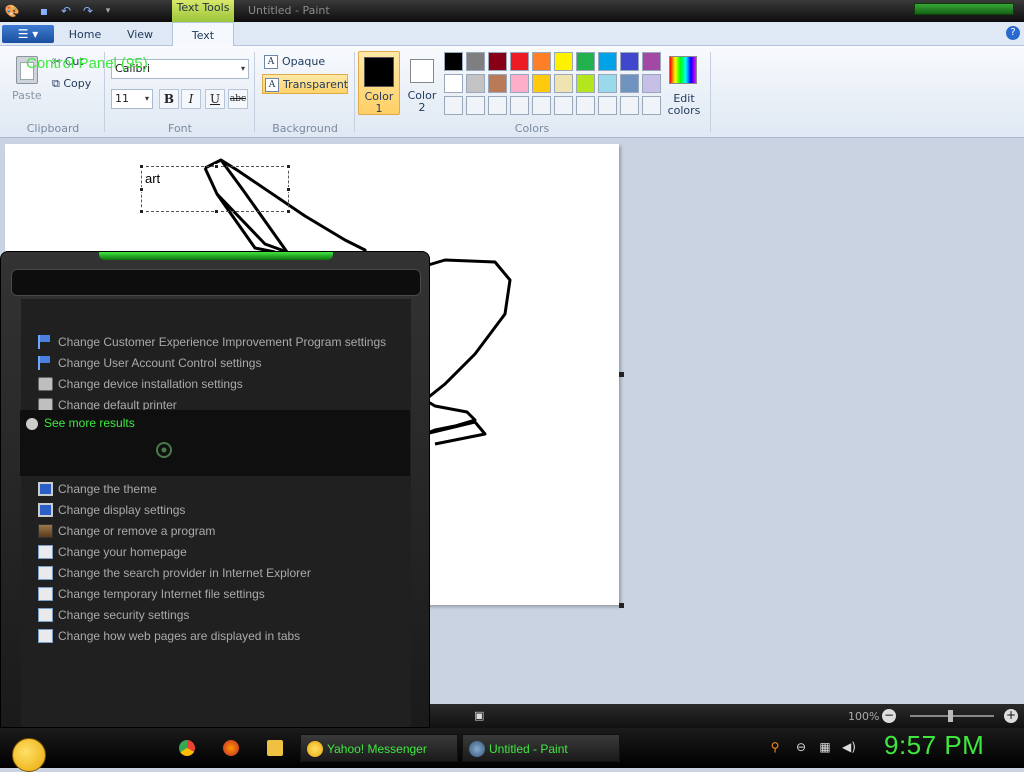 This screenshot has height=772, width=1024. Describe the element at coordinates (140, 34) in the screenshot. I see `tab-view: View` at that location.